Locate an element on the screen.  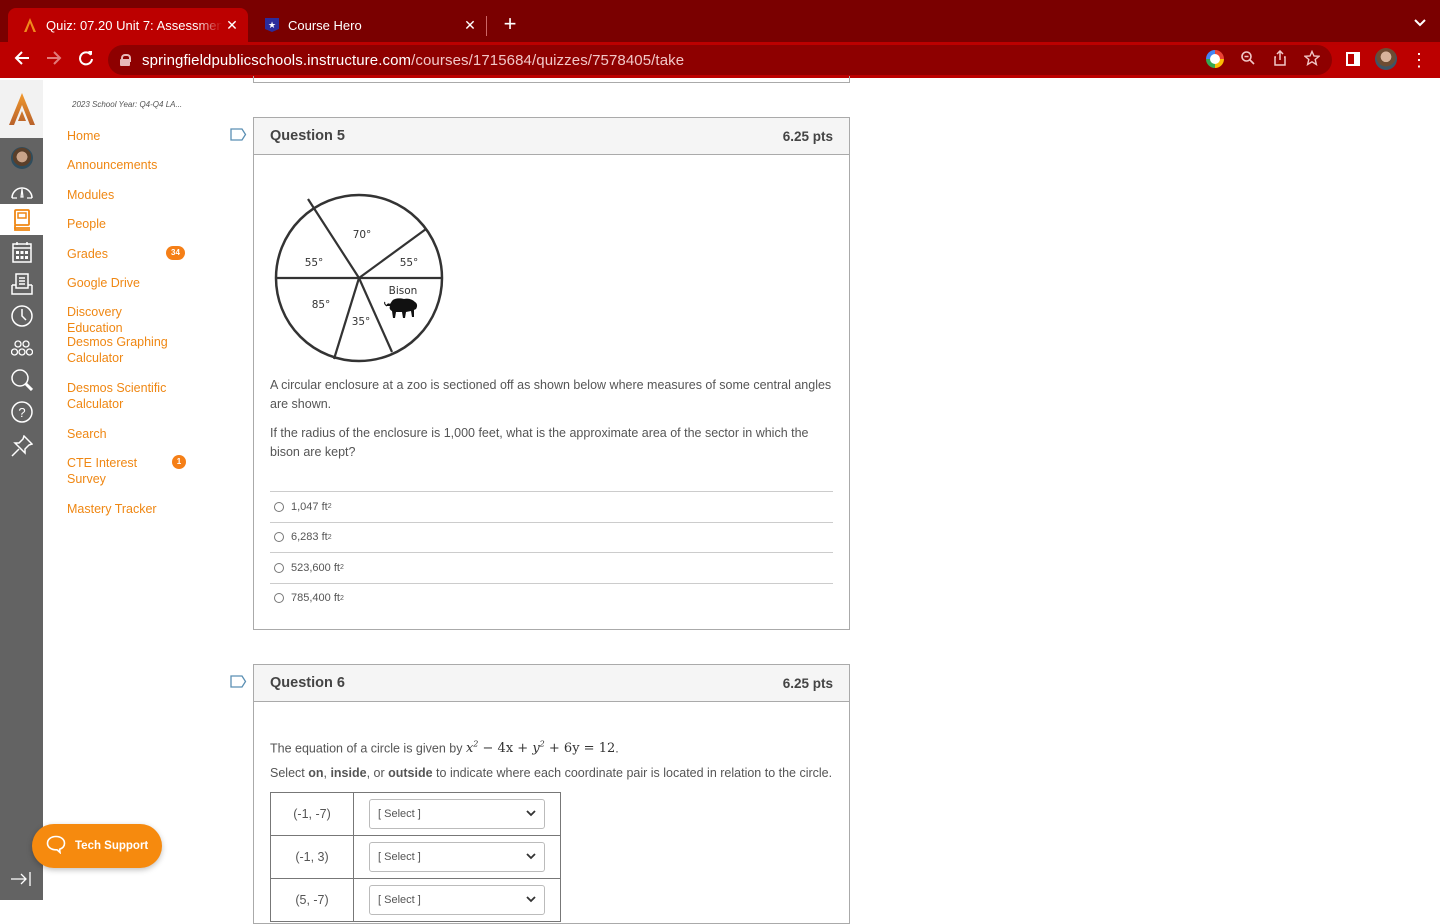
profile-avatar is located at coordinates (1386, 59).